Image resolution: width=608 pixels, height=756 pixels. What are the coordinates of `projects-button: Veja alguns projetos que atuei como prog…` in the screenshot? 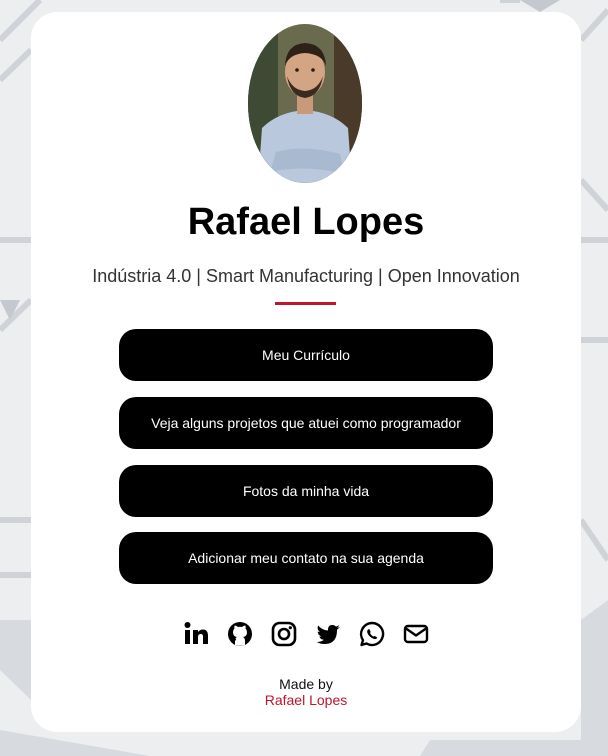 It's located at (306, 423).